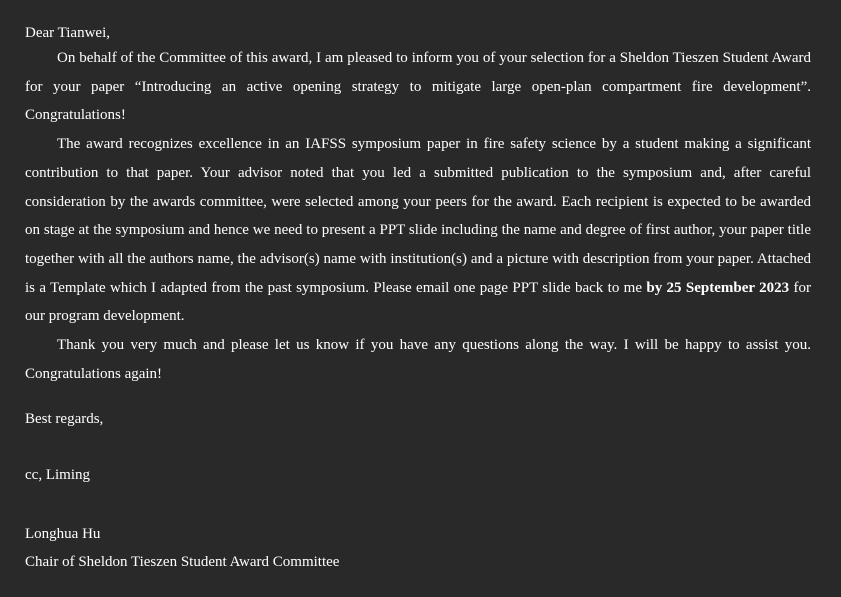 This screenshot has width=841, height=597. I want to click on salutation: Dear Tianwei,, so click(67, 33).